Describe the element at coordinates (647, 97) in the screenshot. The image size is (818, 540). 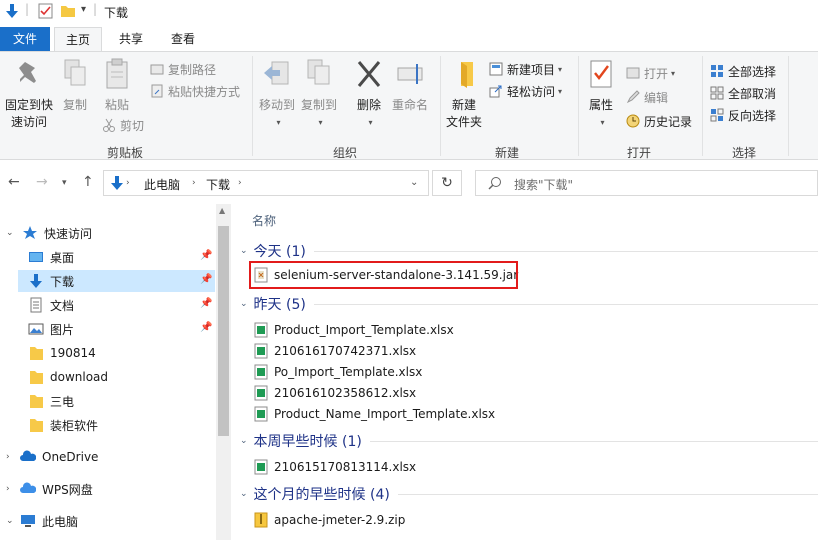
I see `edit-button: 编辑` at that location.